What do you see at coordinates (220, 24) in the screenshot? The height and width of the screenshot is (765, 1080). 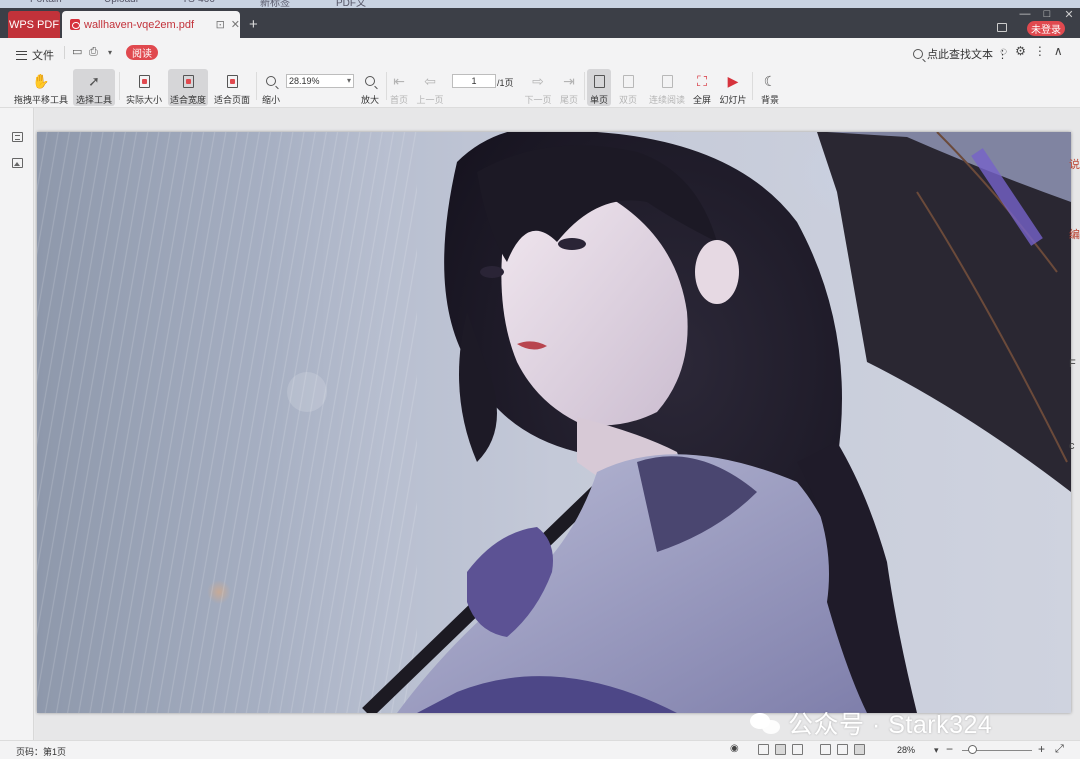 I see `pin-icon: ⊡` at bounding box center [220, 24].